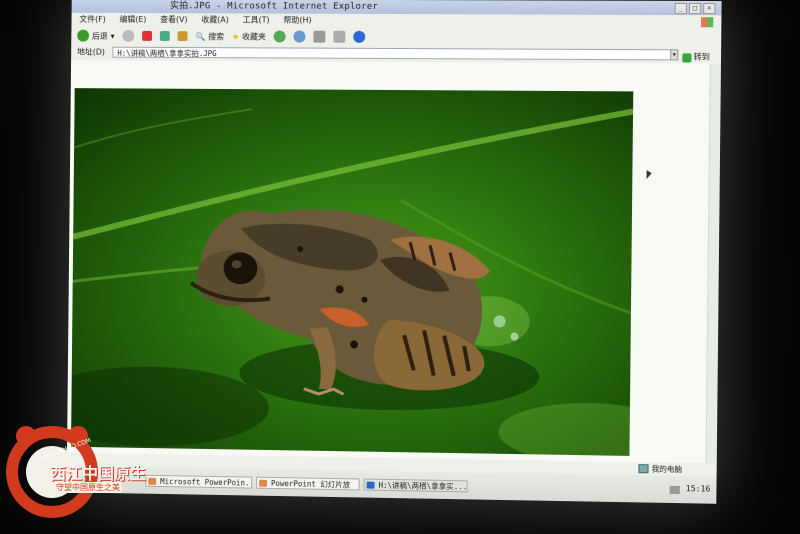  I want to click on address-dropdown-button: ▾, so click(674, 55).